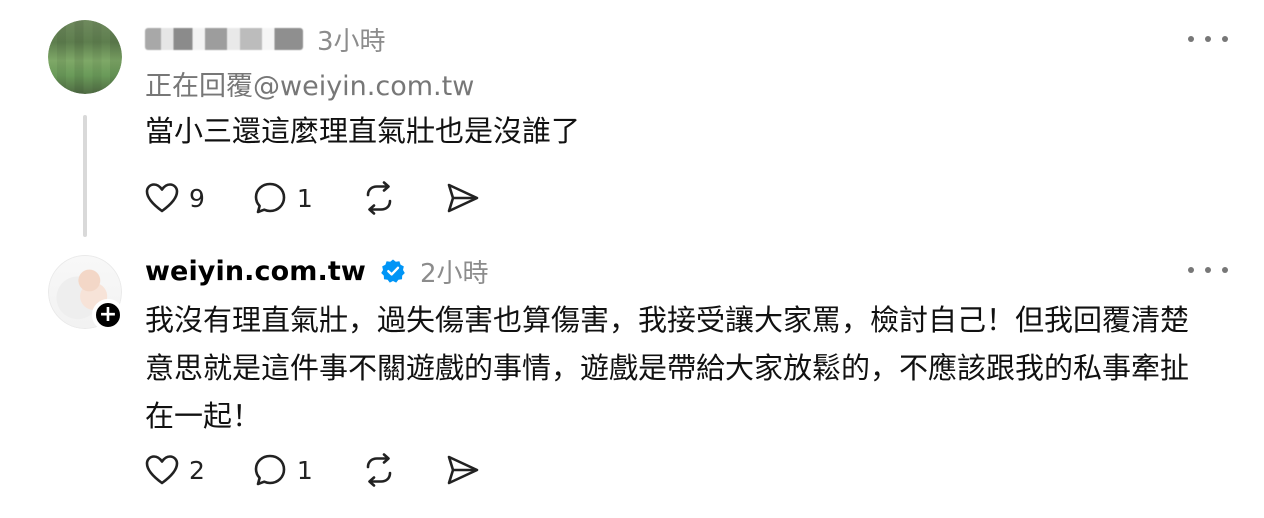  I want to click on timestamp: 2小時, so click(454, 273).